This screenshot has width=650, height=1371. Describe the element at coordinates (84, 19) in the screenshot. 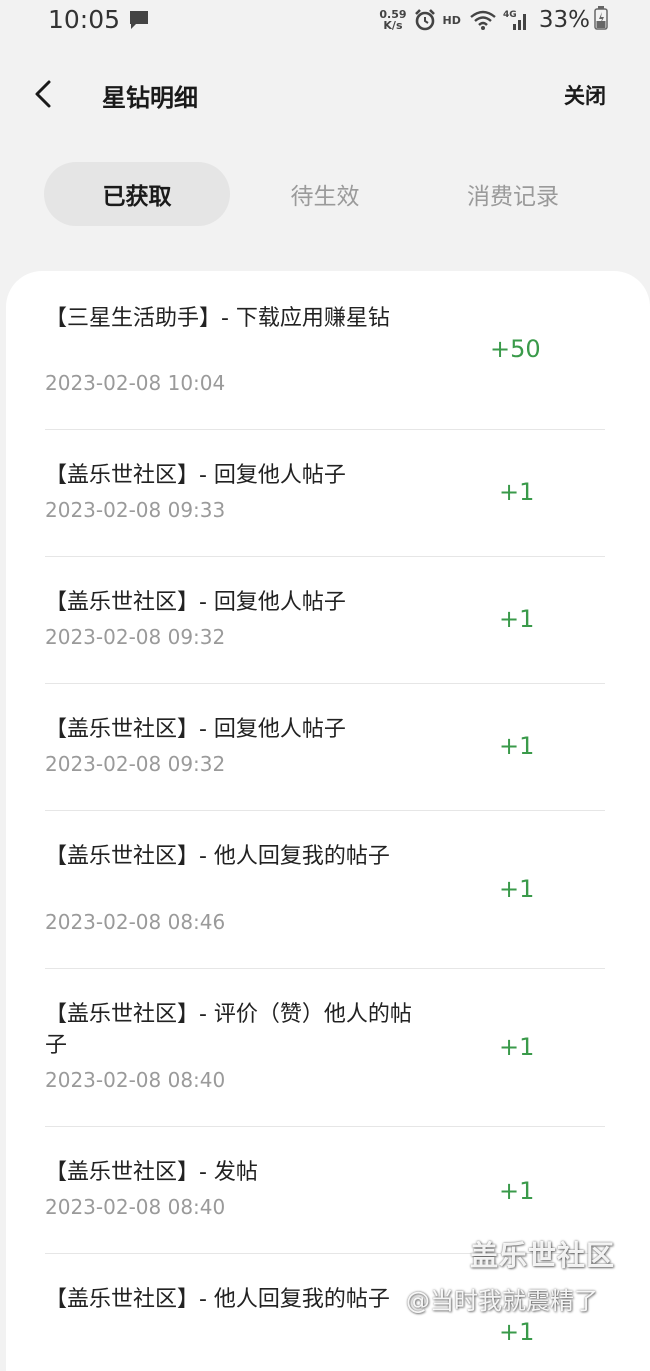

I see `status-time: 10:05` at that location.